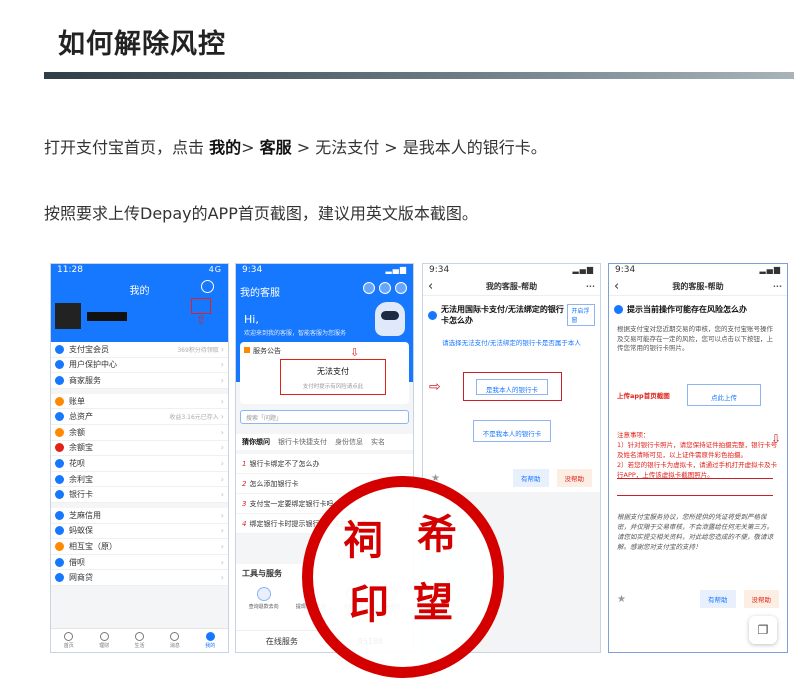  What do you see at coordinates (695, 478) in the screenshot?
I see `annotation-underline` at bounding box center [695, 478].